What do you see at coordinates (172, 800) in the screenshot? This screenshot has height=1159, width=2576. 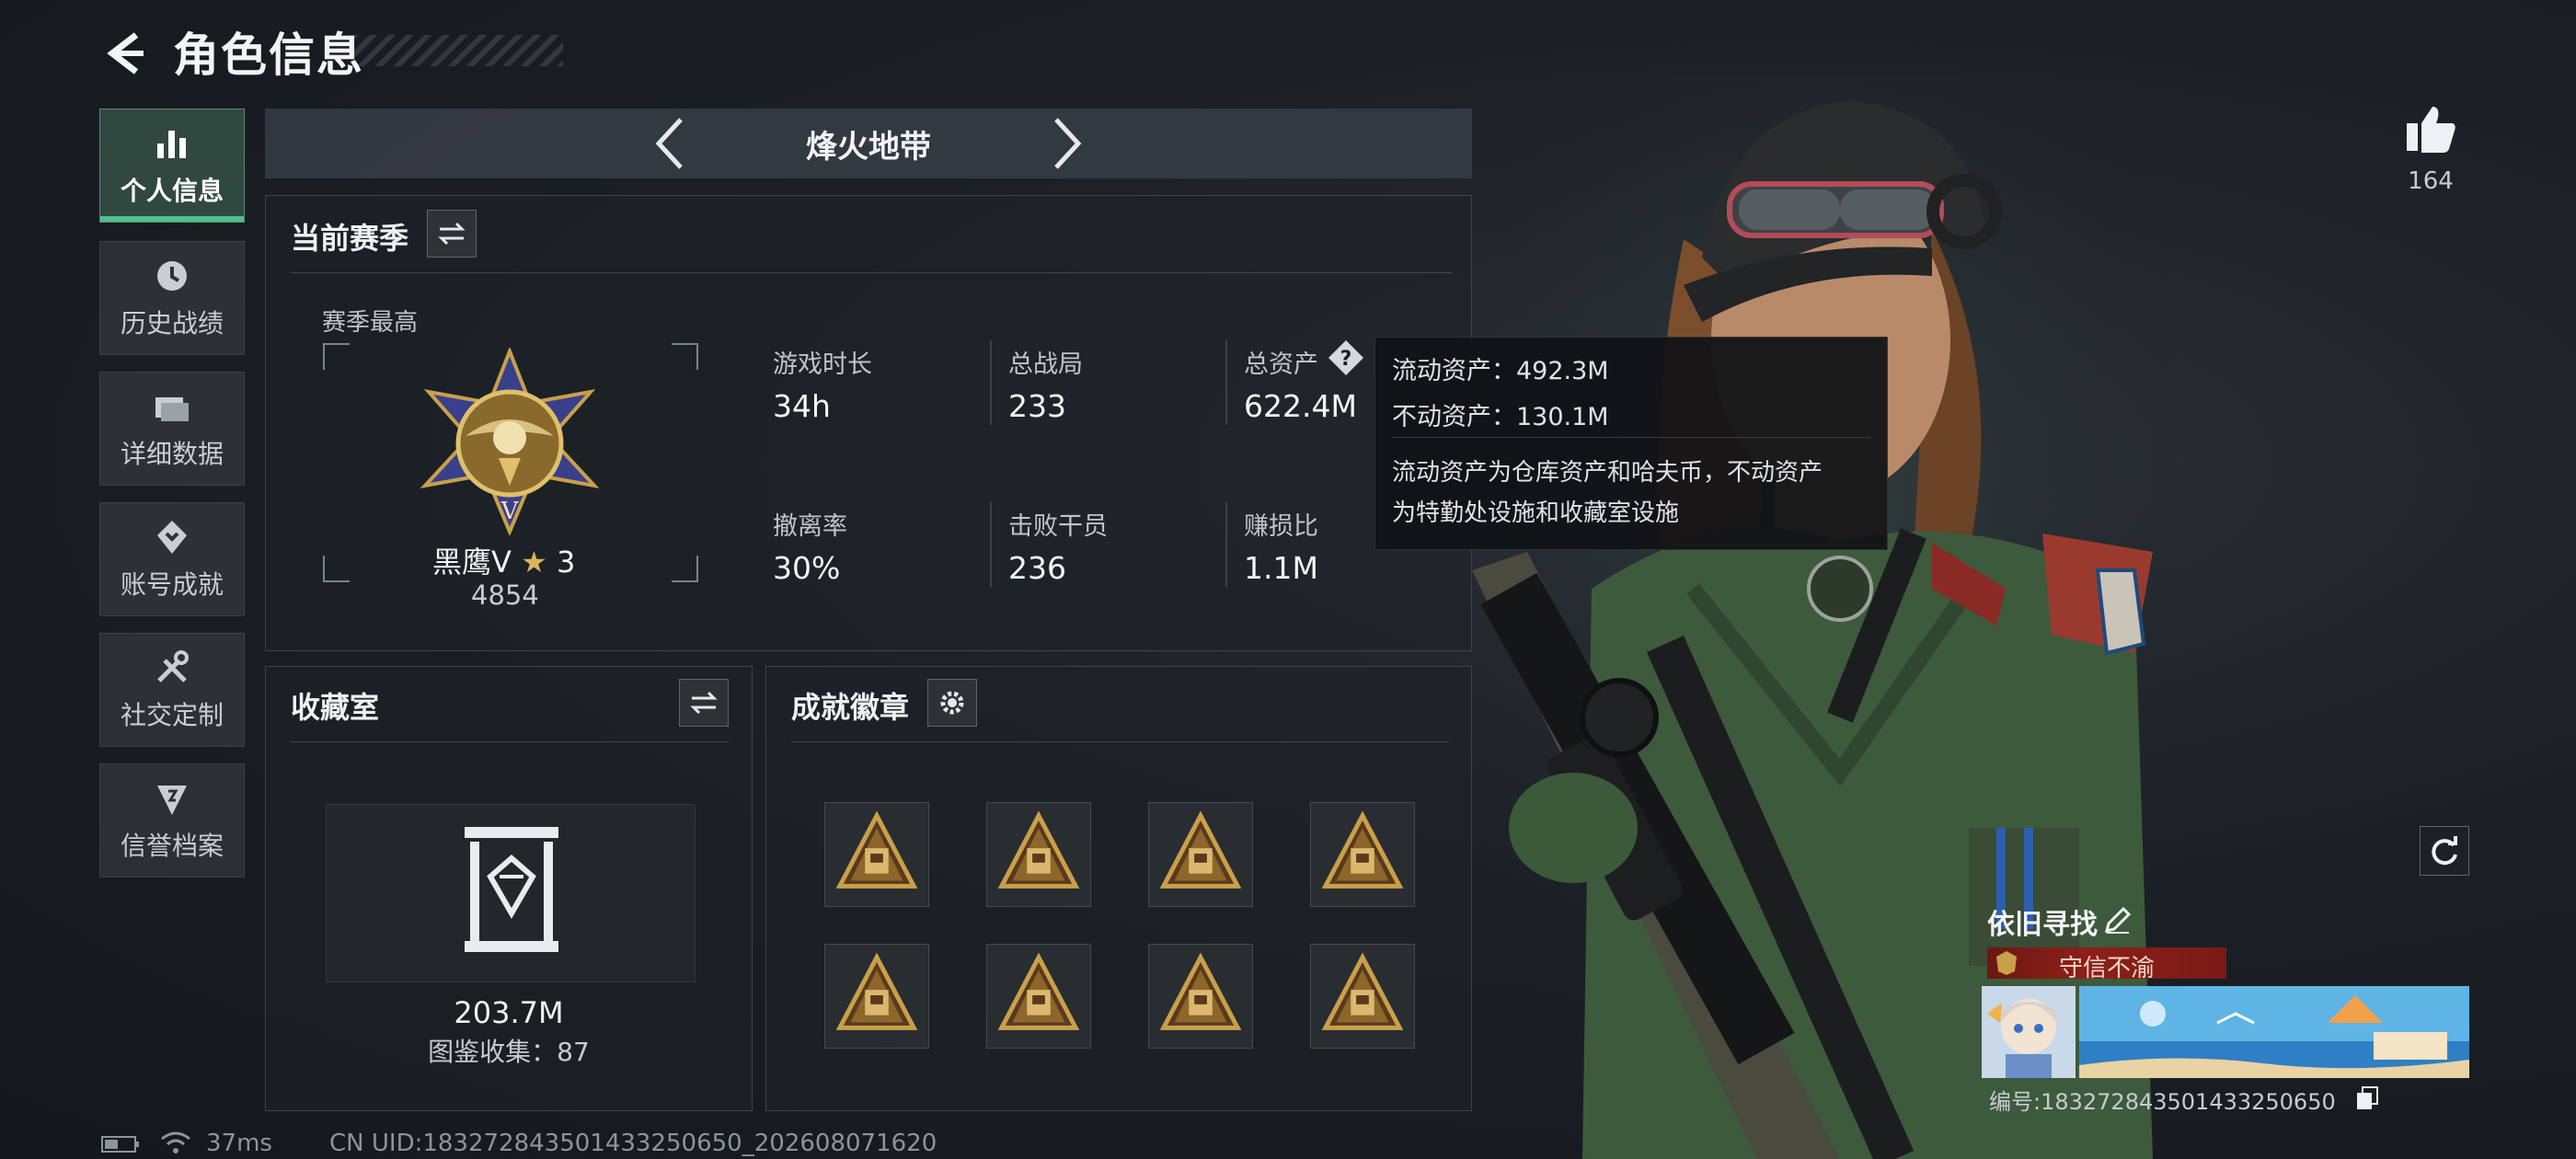 I see `reputation-icon` at bounding box center [172, 800].